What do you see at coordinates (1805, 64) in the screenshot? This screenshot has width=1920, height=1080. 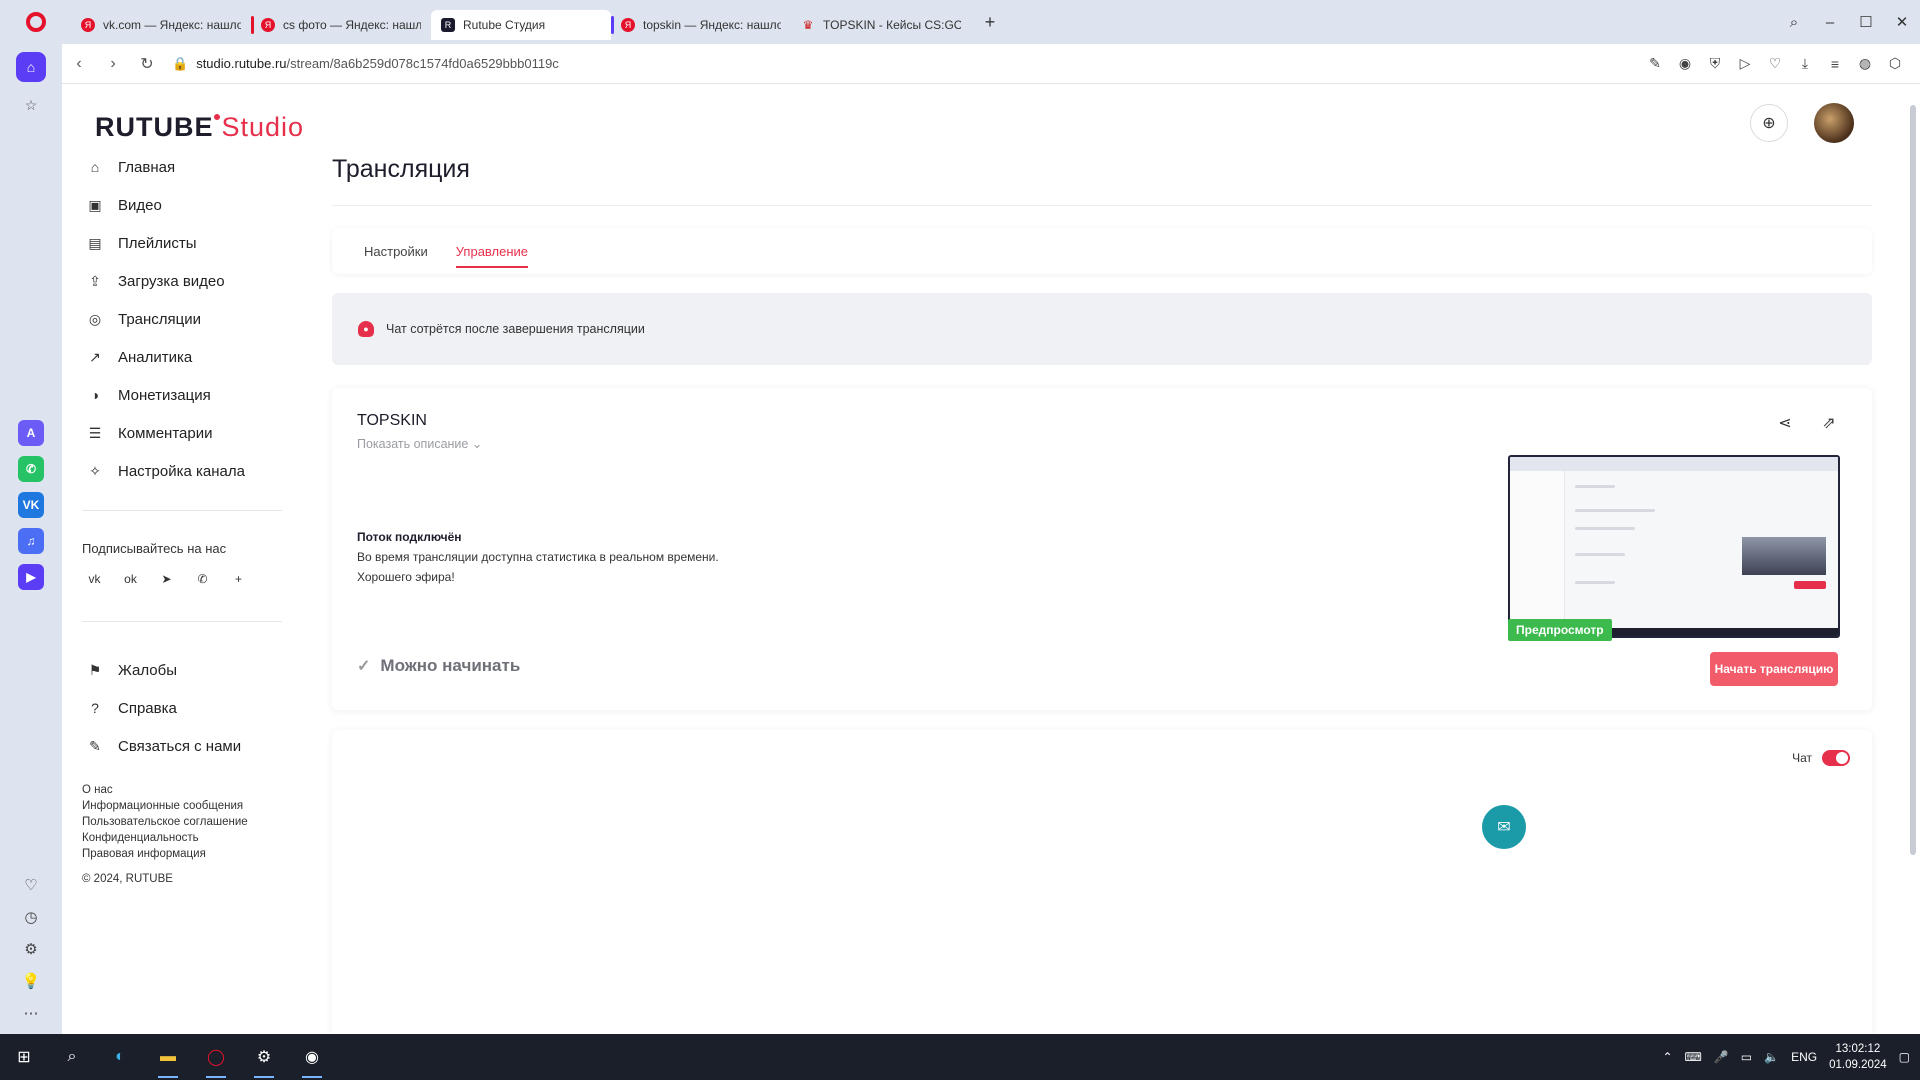 I see `download-icon: ⤓` at bounding box center [1805, 64].